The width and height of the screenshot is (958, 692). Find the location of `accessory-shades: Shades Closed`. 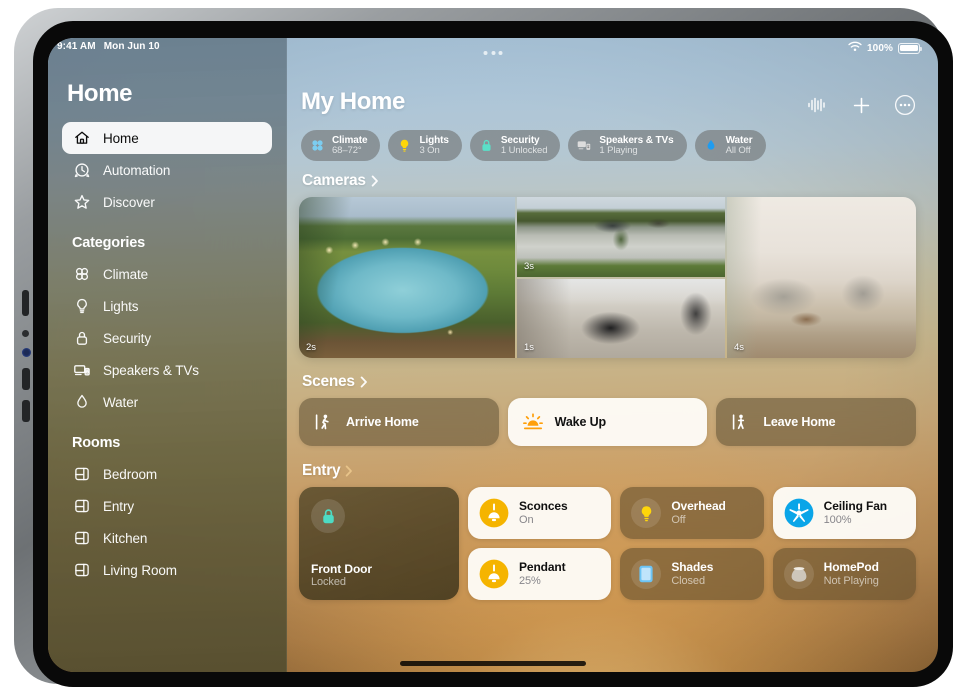

accessory-shades: Shades Closed is located at coordinates (692, 574).